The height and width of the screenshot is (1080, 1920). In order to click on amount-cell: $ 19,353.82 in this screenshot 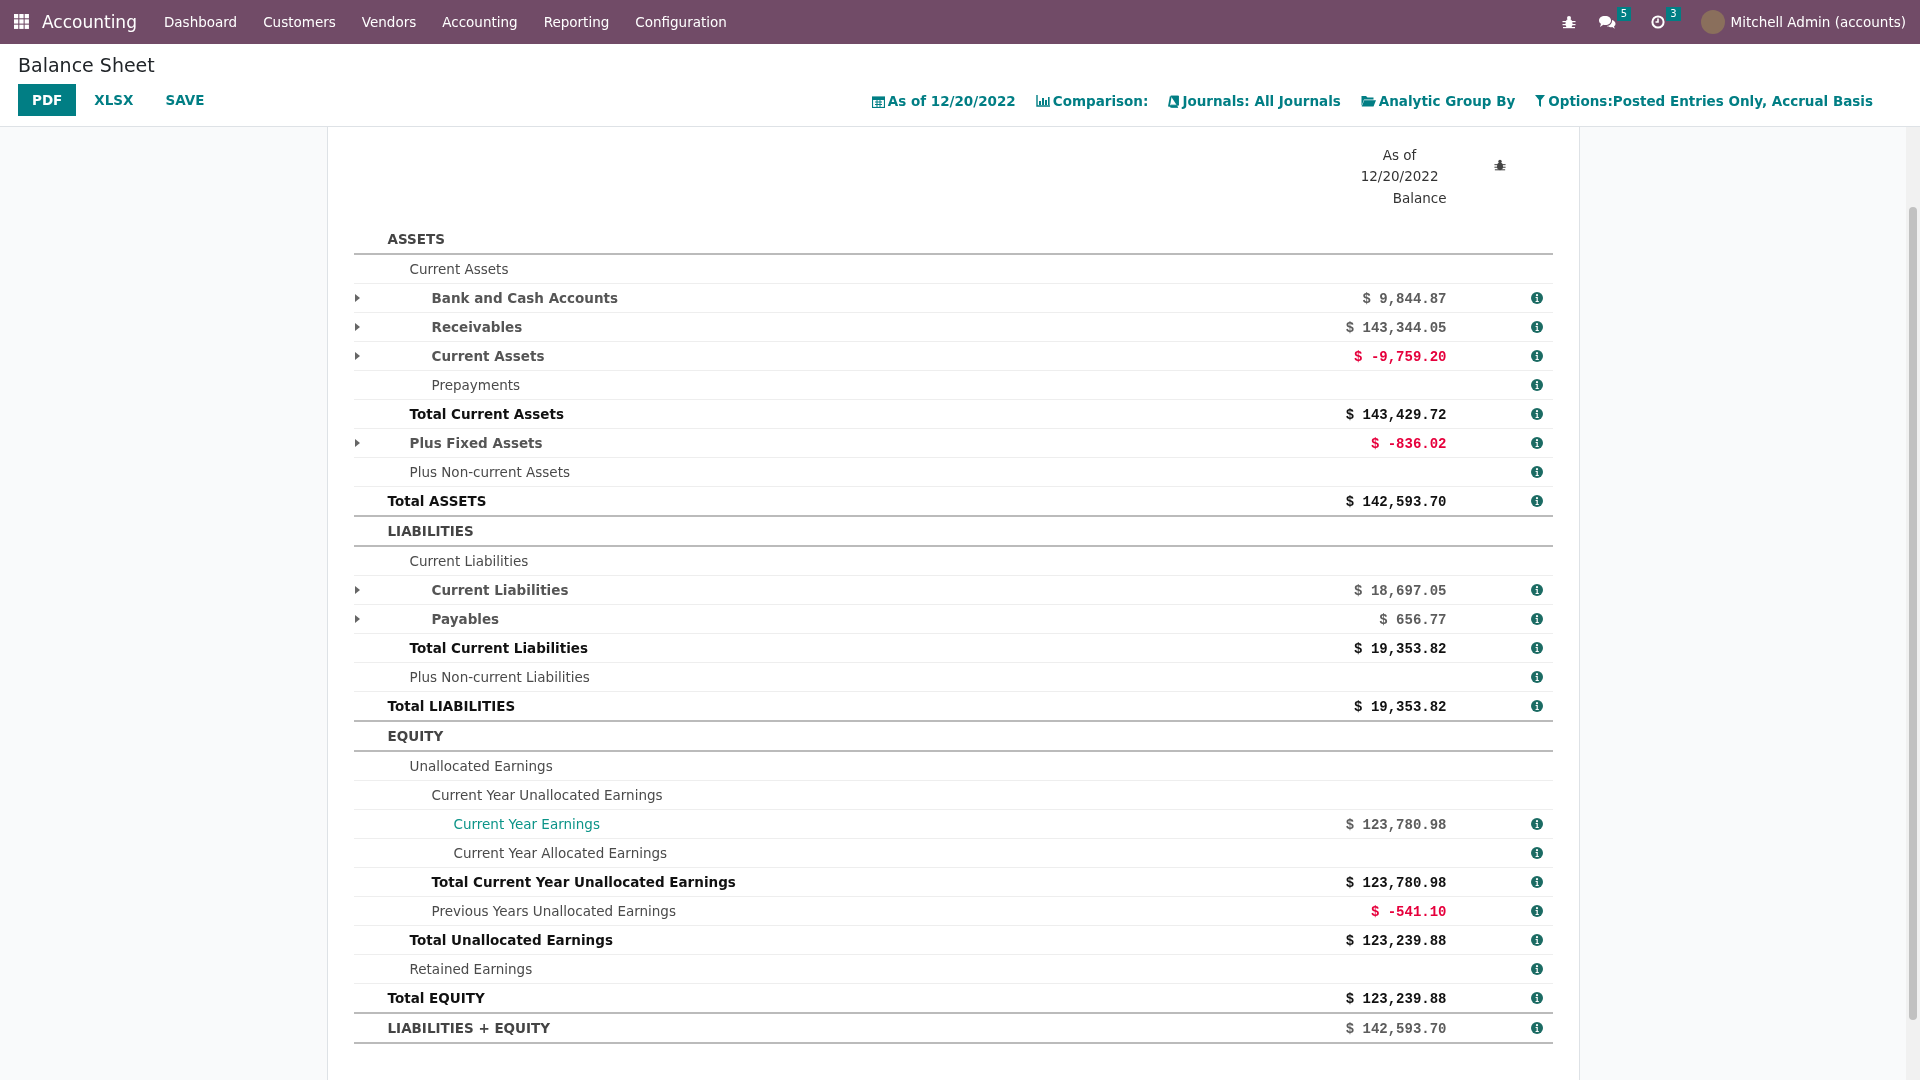, I will do `click(1400, 706)`.